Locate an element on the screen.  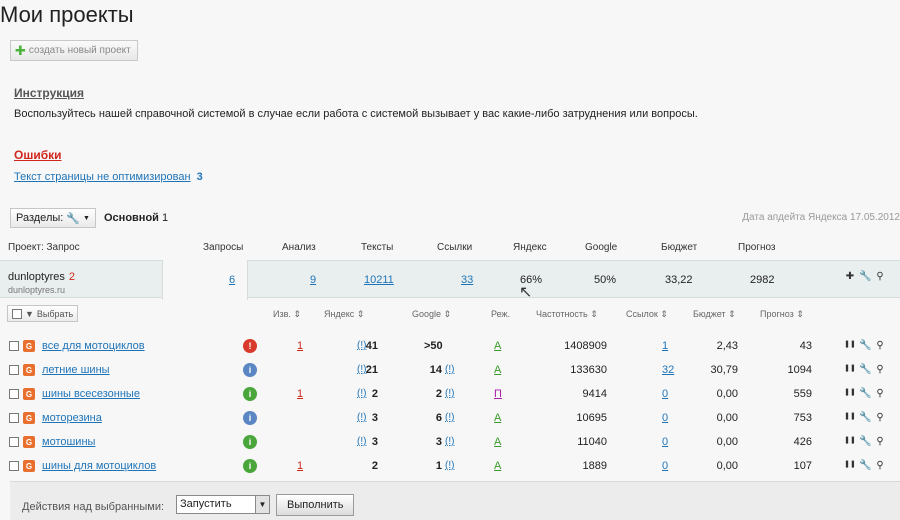
run-button: Выполнить is located at coordinates (315, 505).